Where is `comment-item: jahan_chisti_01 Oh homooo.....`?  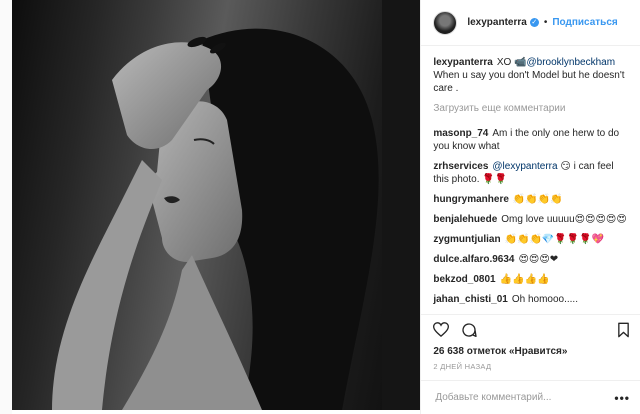
comment-item: jahan_chisti_01 Oh homooo..... is located at coordinates (531, 299).